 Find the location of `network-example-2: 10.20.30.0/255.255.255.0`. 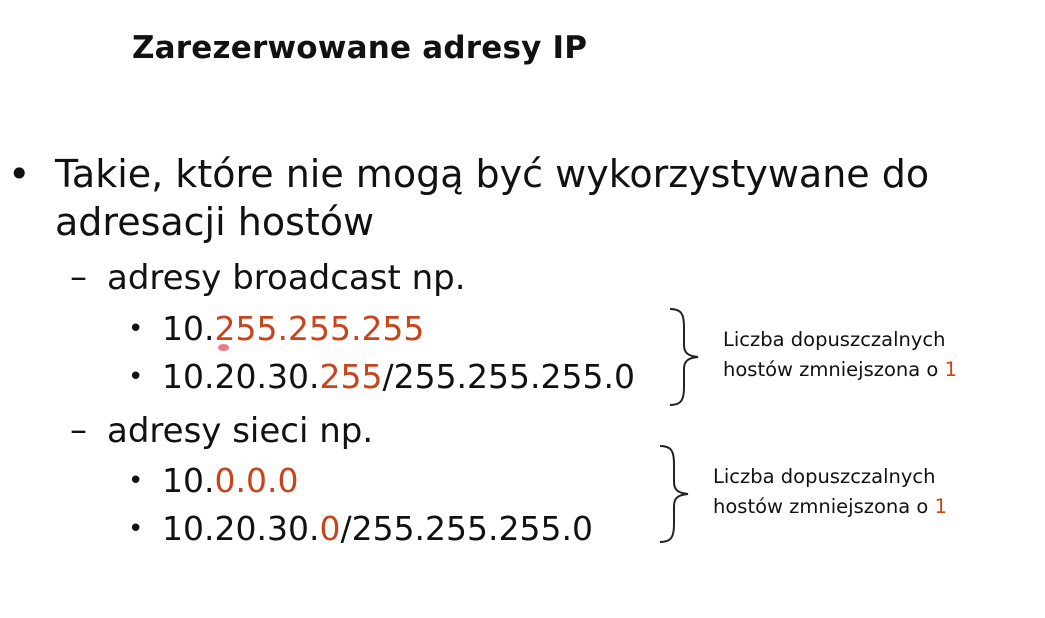

network-example-2: 10.20.30.0/255.255.255.0 is located at coordinates (377, 528).